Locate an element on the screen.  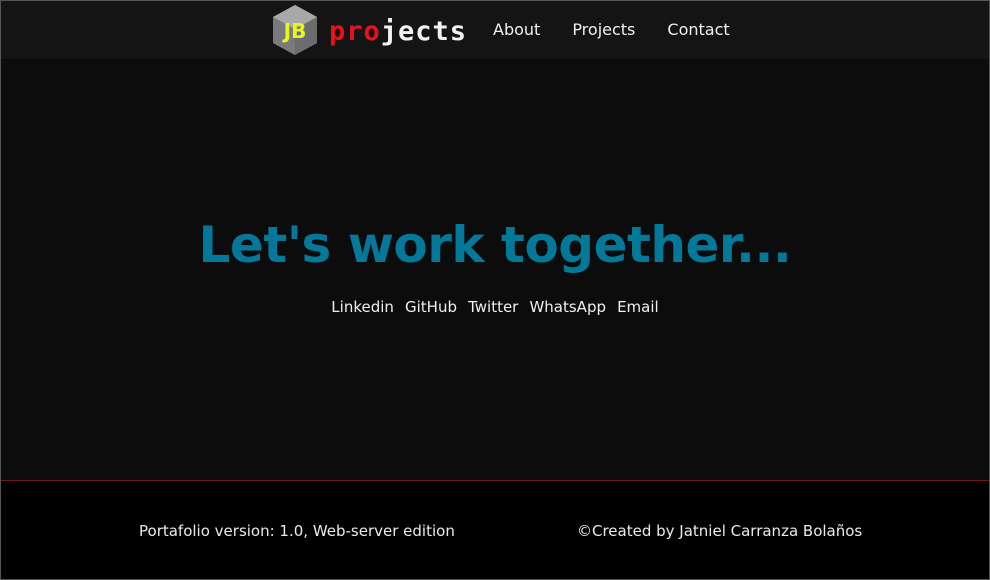
brand-wordmark: projects is located at coordinates (398, 31).